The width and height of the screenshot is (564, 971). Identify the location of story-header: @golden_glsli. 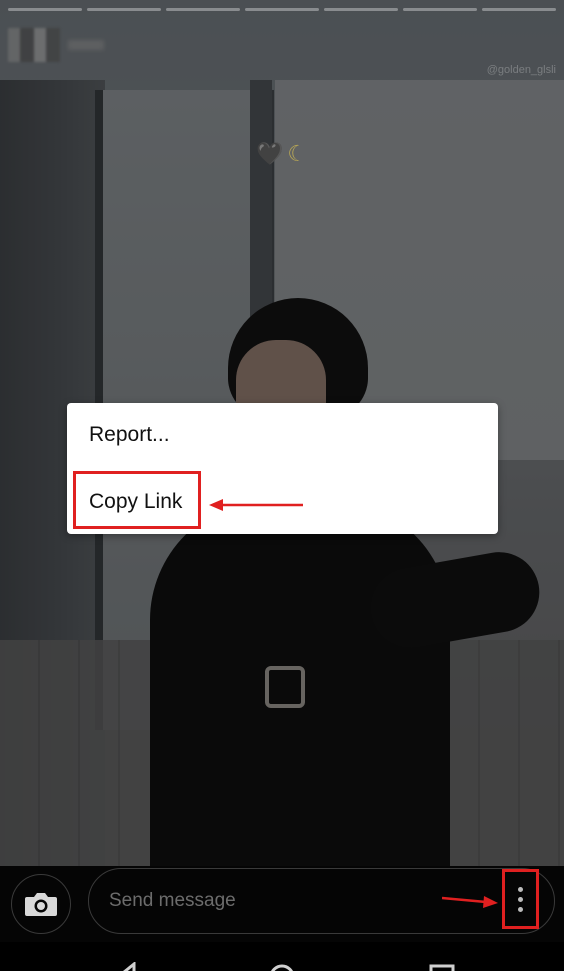
(282, 46).